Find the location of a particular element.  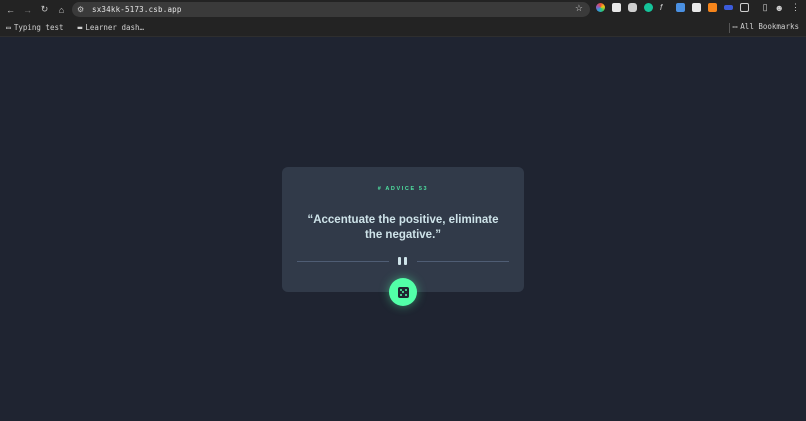

camera-extension-icon is located at coordinates (632, 7).